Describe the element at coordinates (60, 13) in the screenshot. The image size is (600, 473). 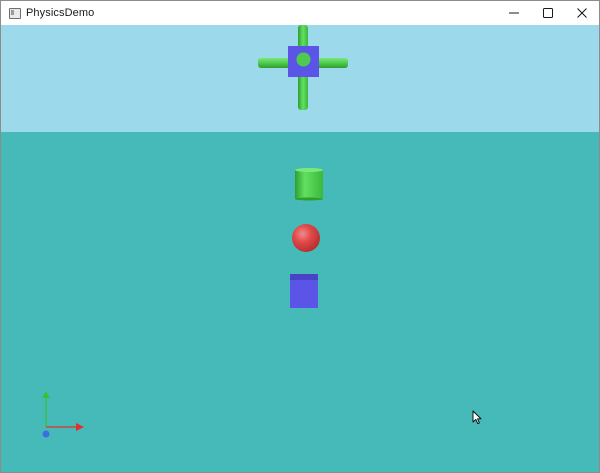
I see `window-title: PhysicsDemo` at that location.